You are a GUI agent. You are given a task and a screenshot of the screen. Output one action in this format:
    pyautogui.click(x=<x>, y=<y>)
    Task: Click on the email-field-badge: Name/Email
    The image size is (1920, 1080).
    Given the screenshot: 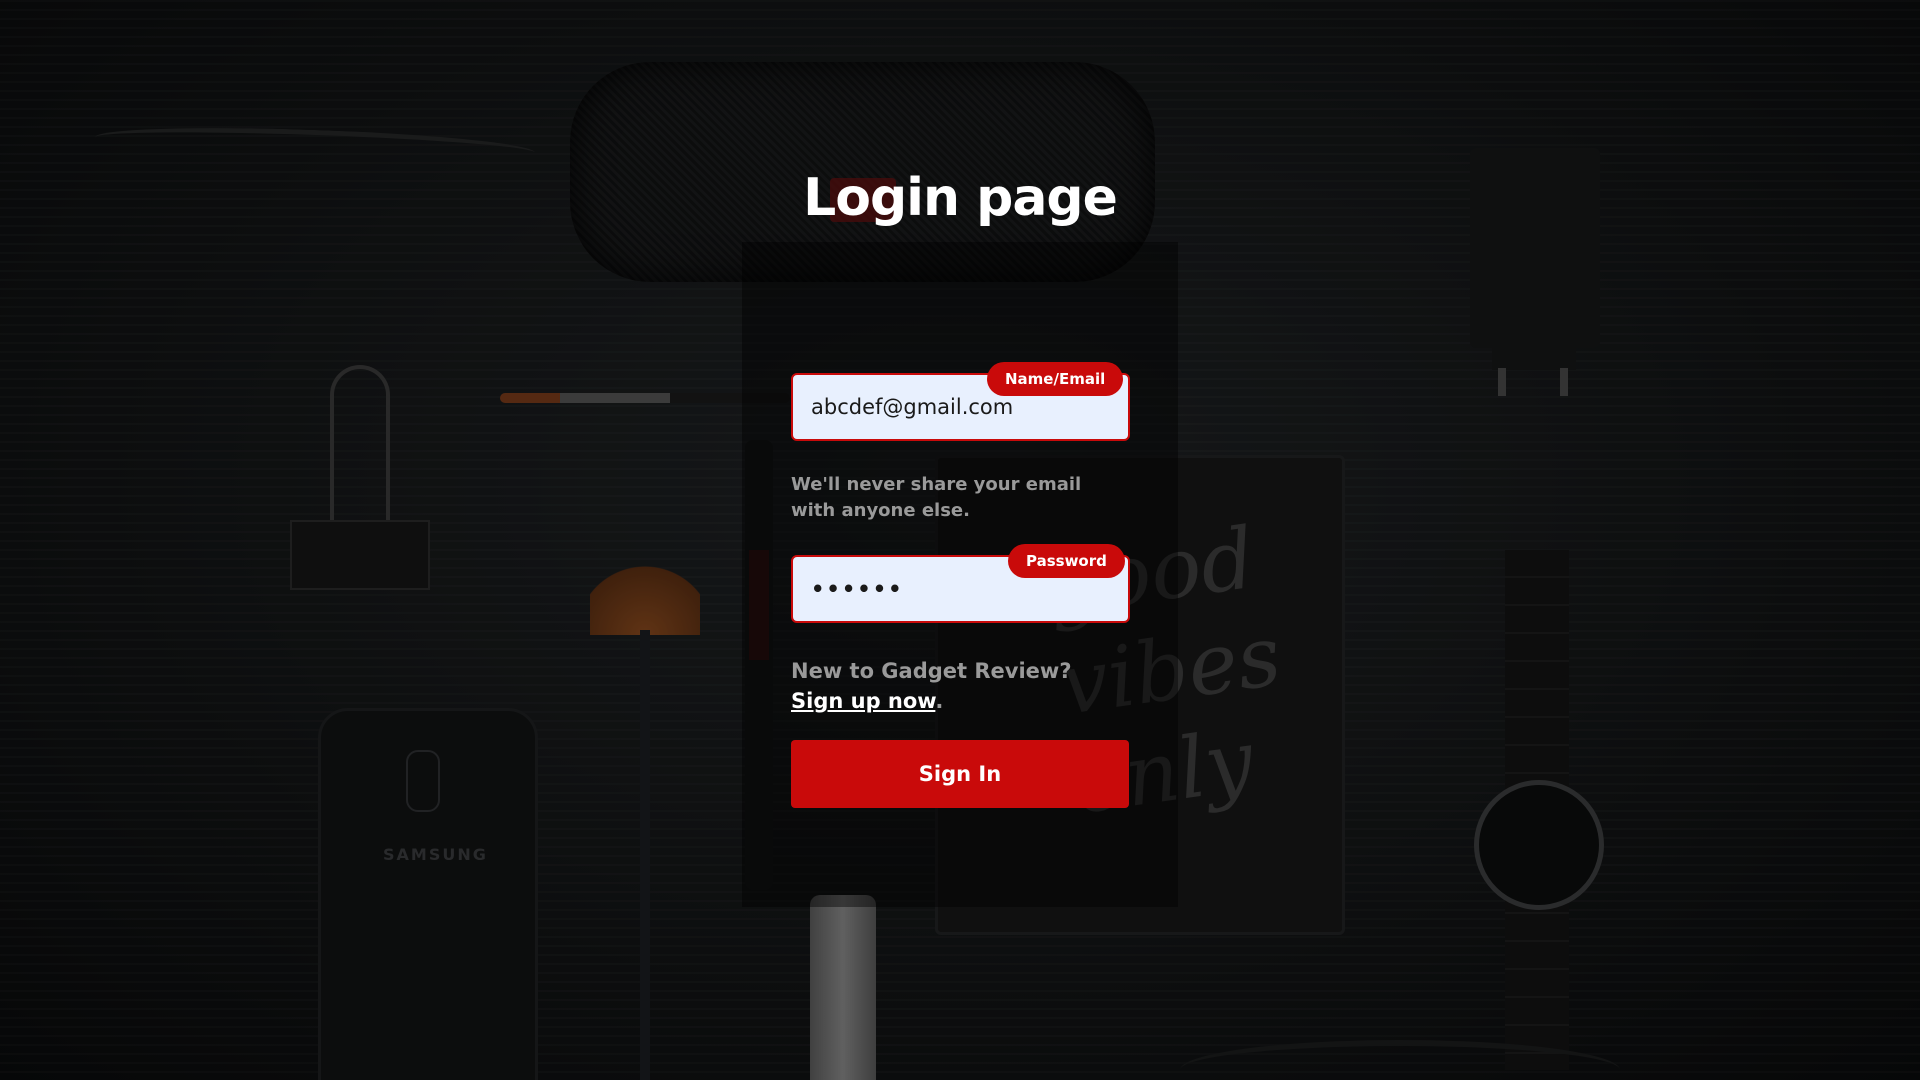 What is the action you would take?
    pyautogui.click(x=1055, y=379)
    